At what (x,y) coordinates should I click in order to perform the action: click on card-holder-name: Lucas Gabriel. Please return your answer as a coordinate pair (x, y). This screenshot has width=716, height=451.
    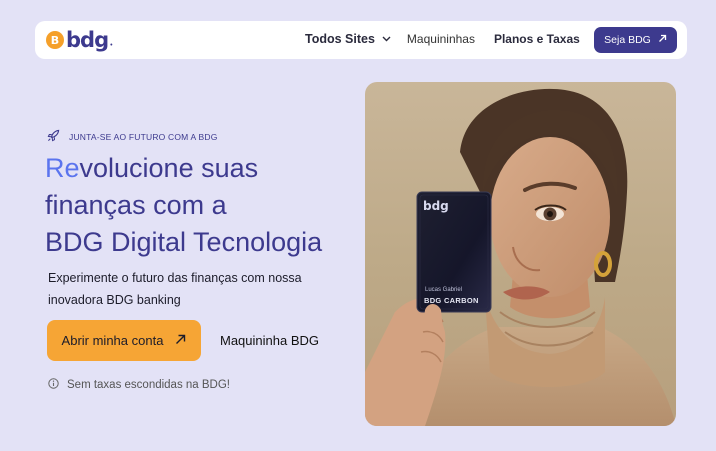
    Looking at the image, I should click on (444, 290).